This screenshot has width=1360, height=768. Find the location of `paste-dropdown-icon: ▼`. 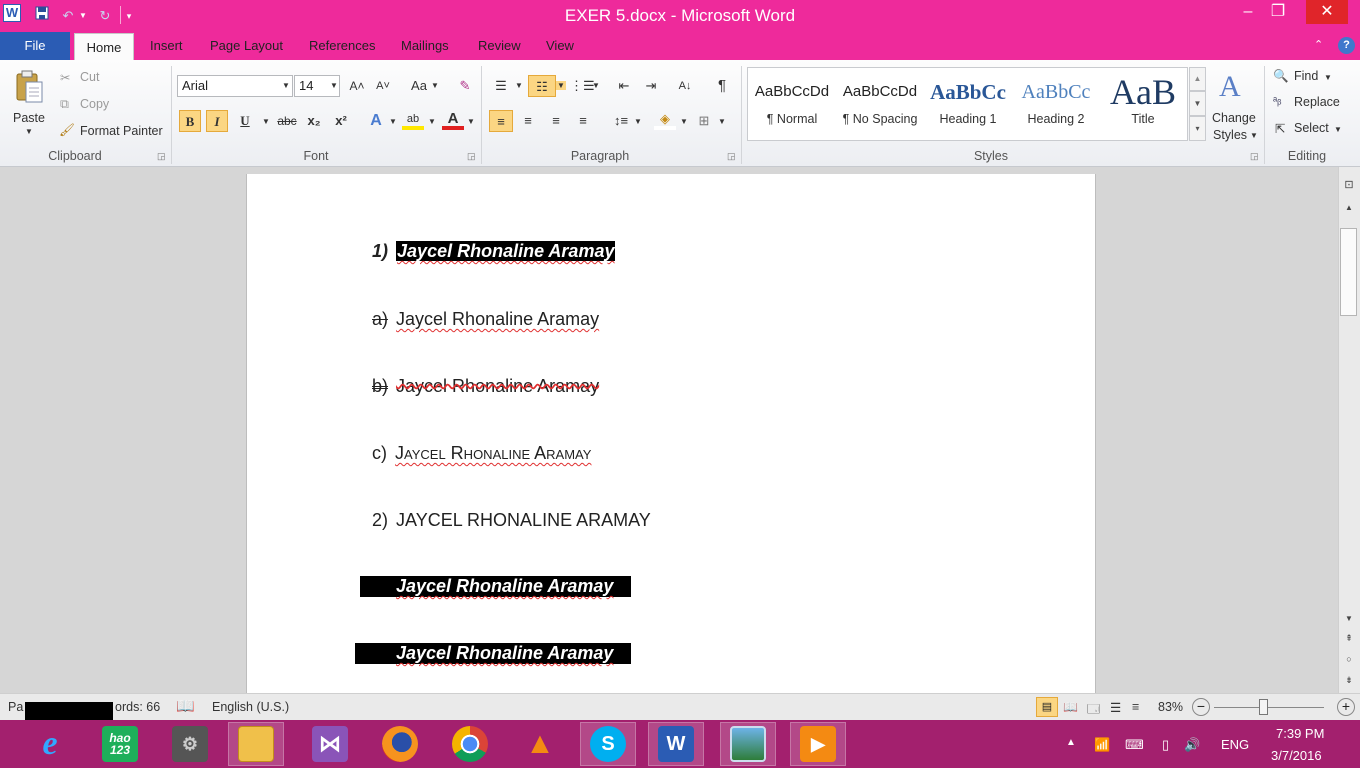

paste-dropdown-icon: ▼ is located at coordinates (29, 131).